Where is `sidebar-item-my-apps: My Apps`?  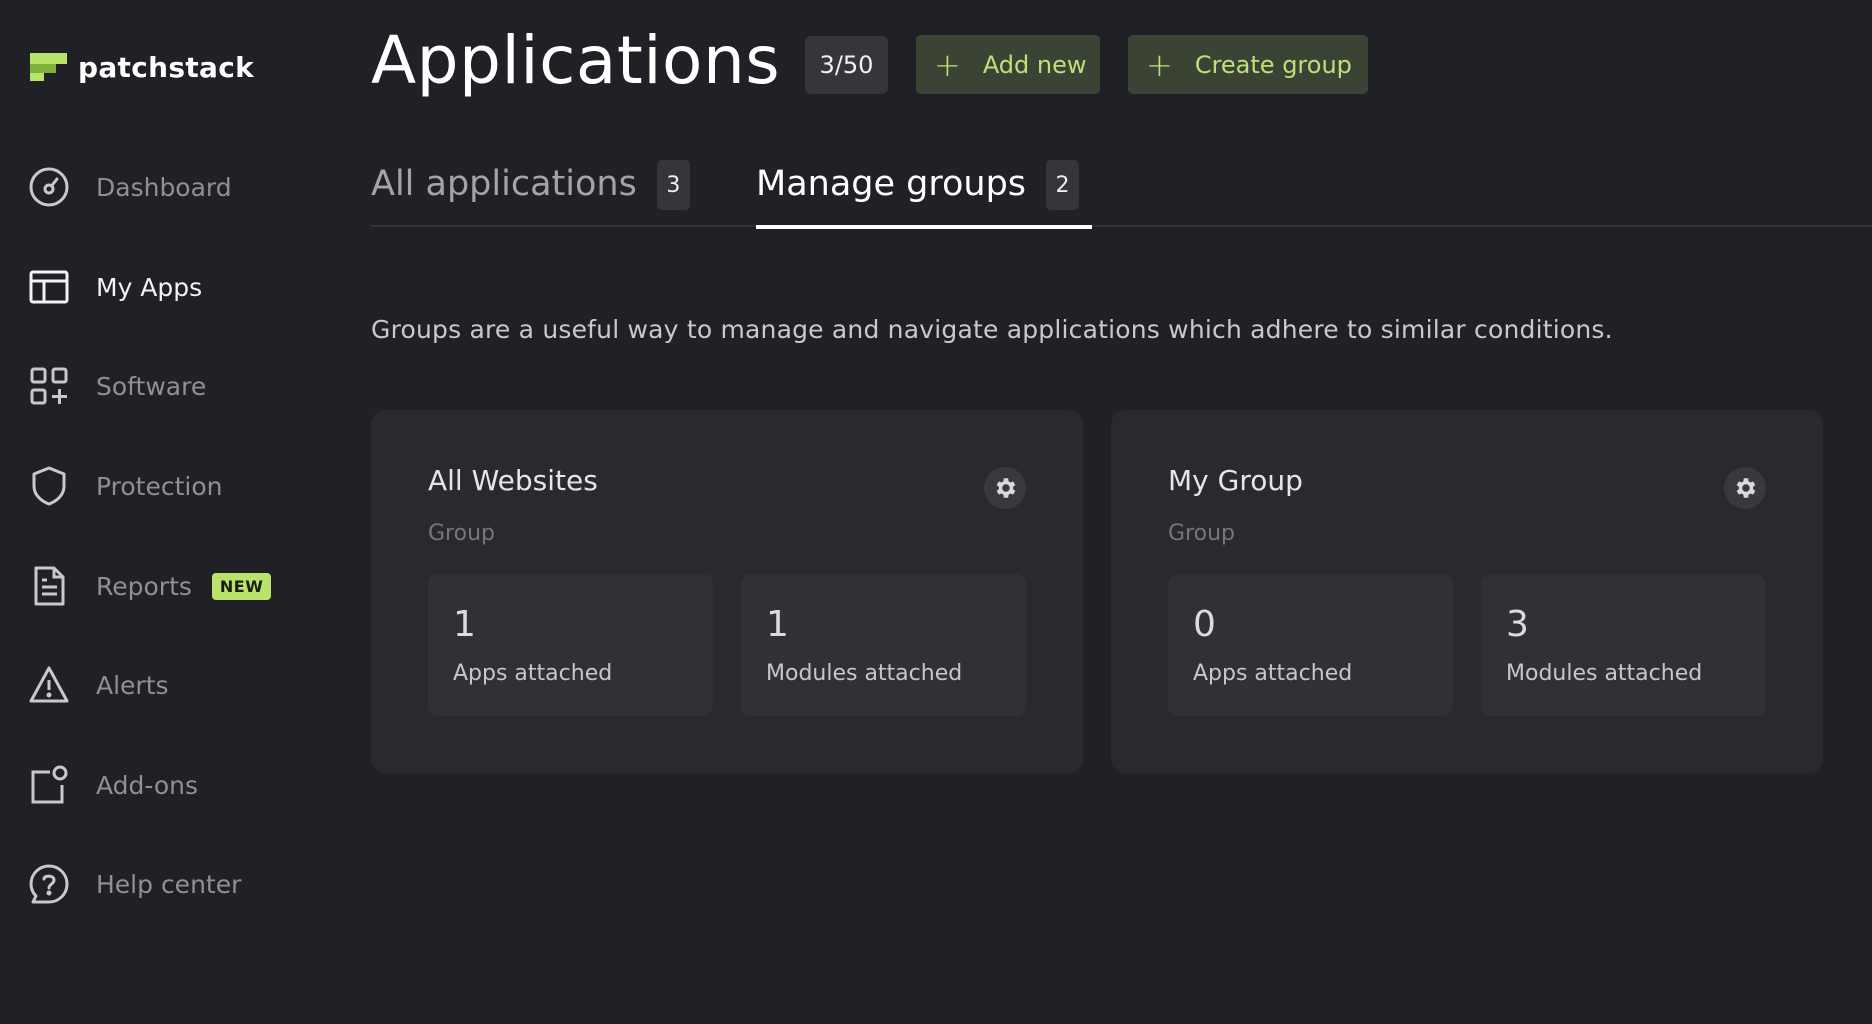 sidebar-item-my-apps: My Apps is located at coordinates (173, 287).